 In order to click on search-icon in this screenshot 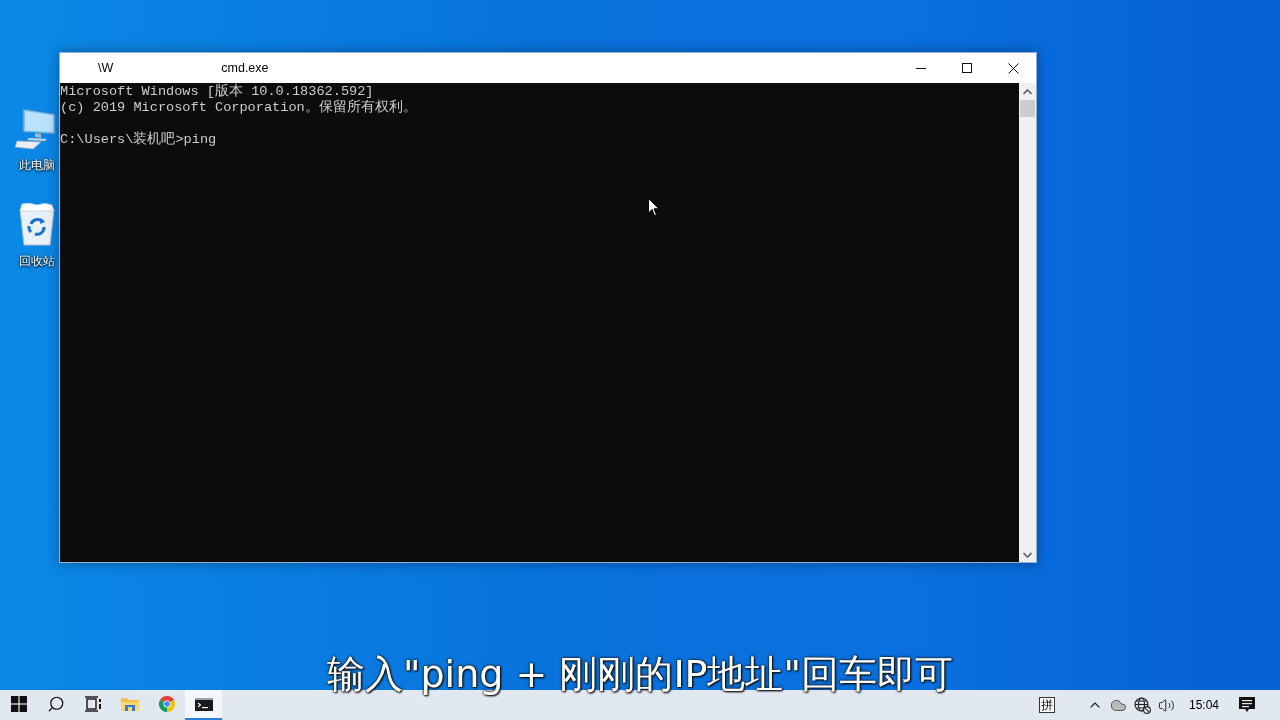, I will do `click(55, 704)`.